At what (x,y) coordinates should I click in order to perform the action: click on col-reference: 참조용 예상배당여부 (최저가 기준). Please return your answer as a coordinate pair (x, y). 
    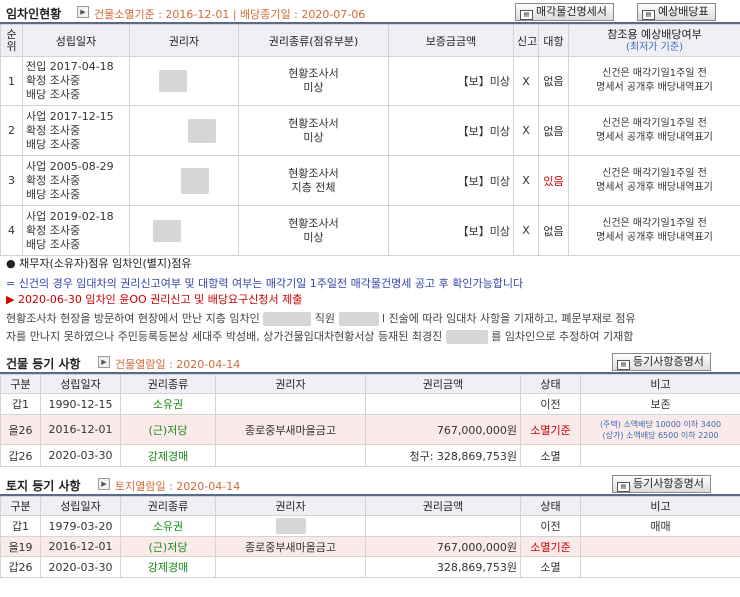
    Looking at the image, I should click on (654, 40).